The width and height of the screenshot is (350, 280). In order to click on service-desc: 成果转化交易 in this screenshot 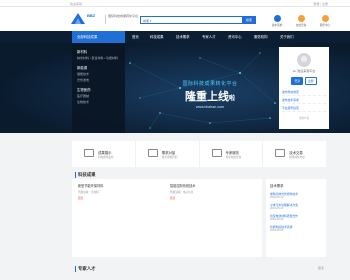, I will do `click(297, 157)`.